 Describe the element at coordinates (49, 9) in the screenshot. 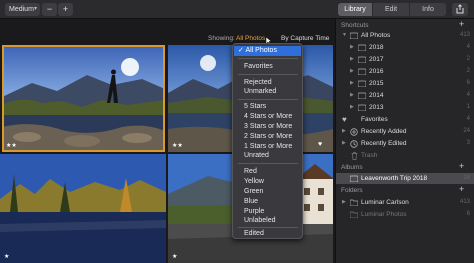

I see `zoom-out-button: −` at that location.